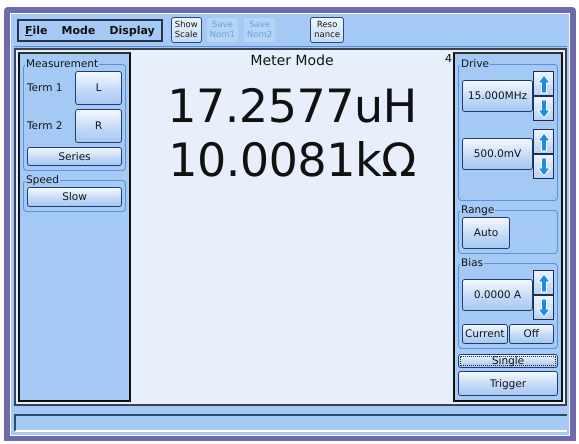 Image resolution: width=579 pixels, height=444 pixels. Describe the element at coordinates (508, 383) in the screenshot. I see `trigger-button: Trigger` at that location.